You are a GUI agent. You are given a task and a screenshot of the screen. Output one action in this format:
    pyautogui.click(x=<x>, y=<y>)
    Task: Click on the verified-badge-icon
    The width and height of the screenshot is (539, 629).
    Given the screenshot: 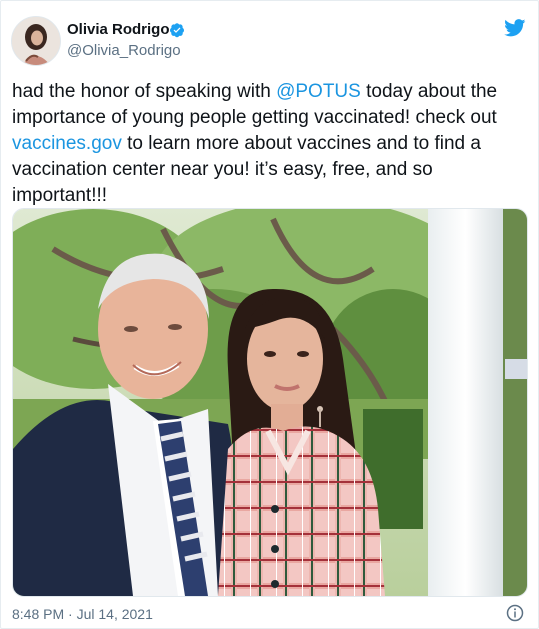 What is the action you would take?
    pyautogui.click(x=177, y=30)
    